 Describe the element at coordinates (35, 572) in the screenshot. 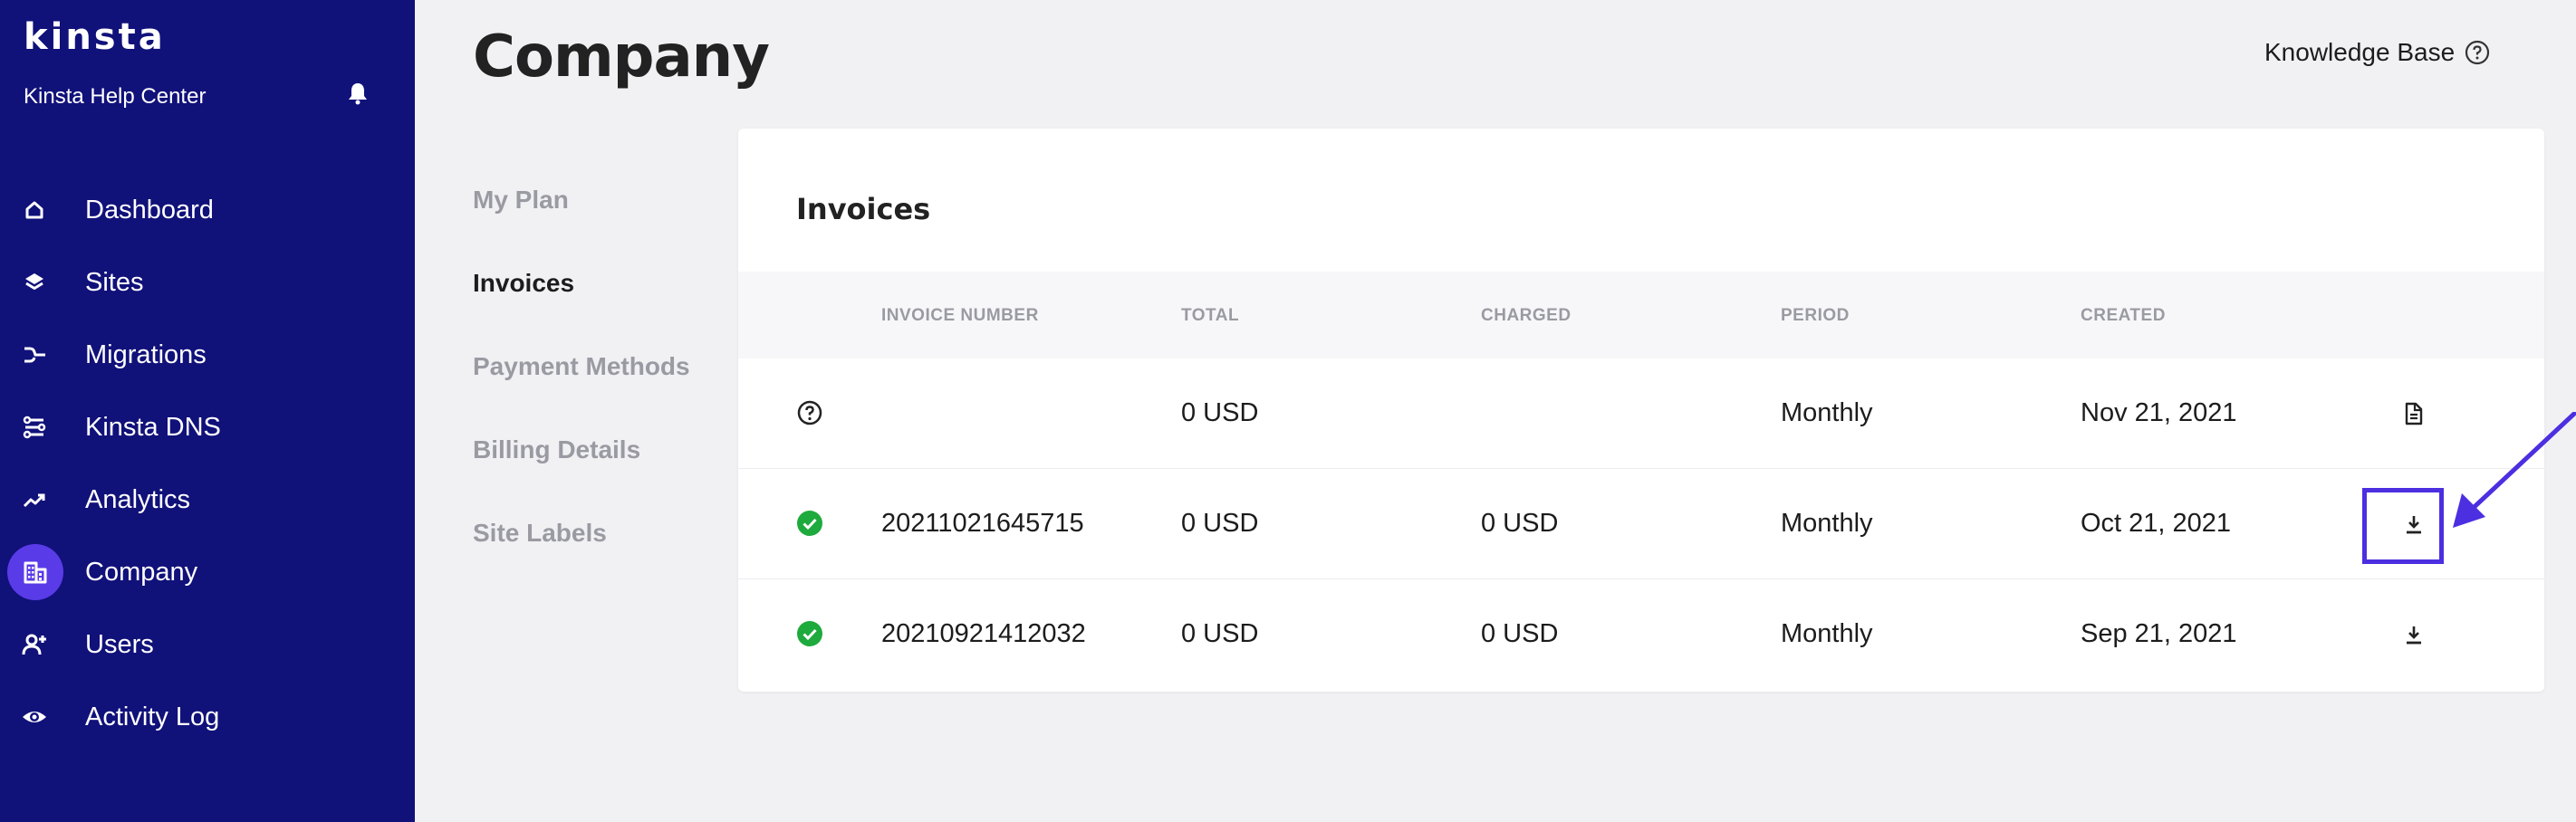

I see `building-icon` at that location.